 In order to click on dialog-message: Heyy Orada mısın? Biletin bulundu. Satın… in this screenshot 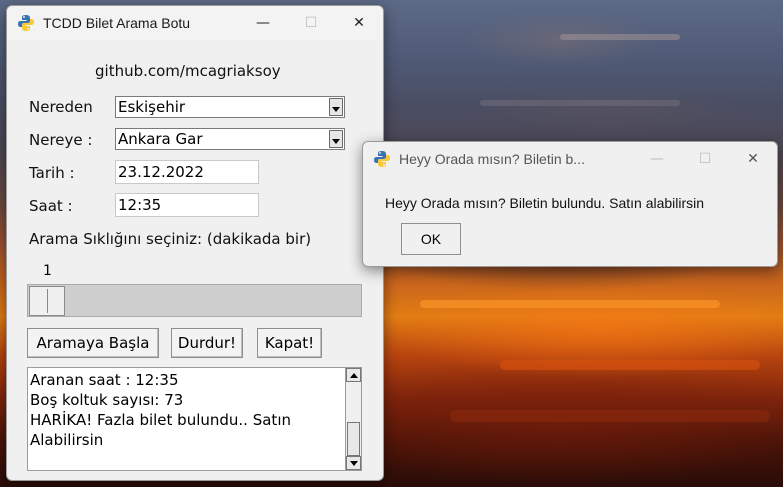, I will do `click(545, 203)`.